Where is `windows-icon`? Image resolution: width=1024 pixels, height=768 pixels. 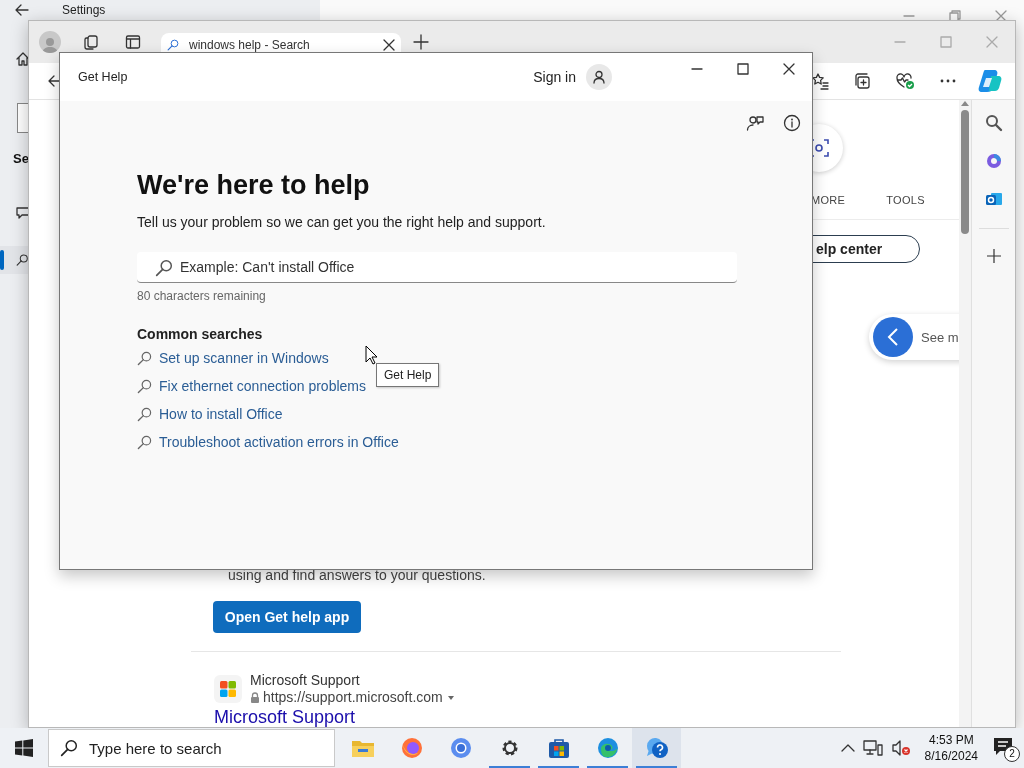 windows-icon is located at coordinates (24, 748).